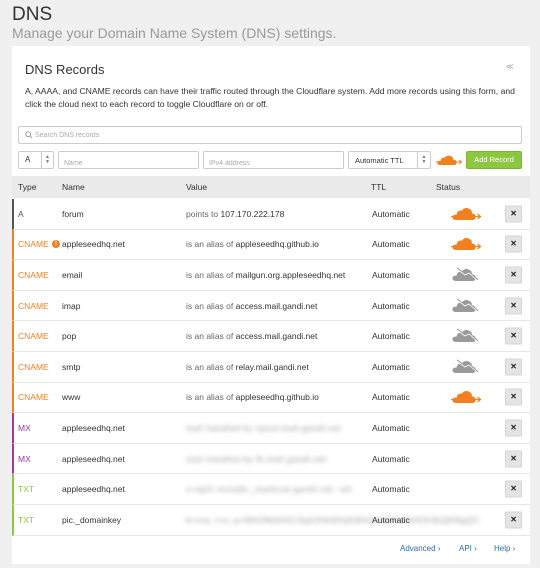 This screenshot has height=568, width=540. What do you see at coordinates (91, 520) in the screenshot?
I see `record-name: pic._domainkey` at bounding box center [91, 520].